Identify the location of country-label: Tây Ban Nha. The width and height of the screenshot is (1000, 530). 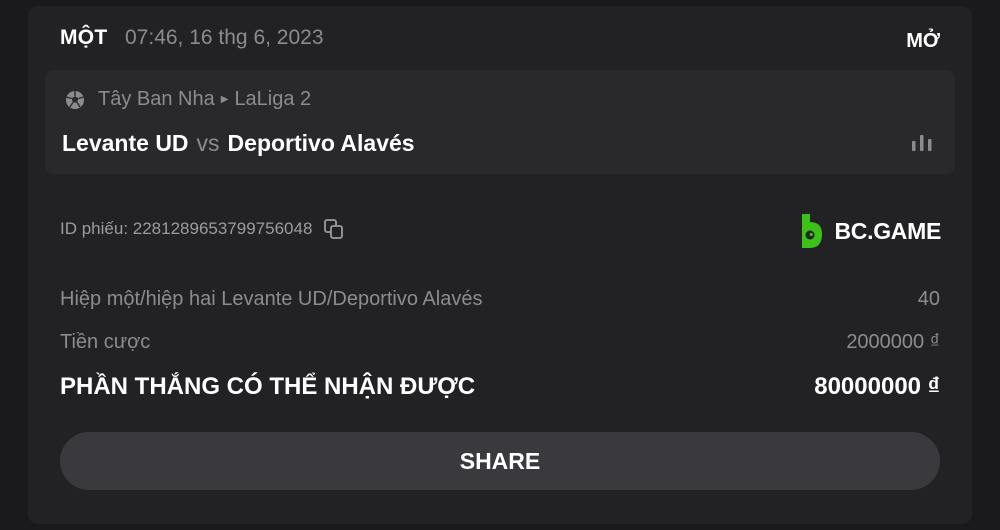
(156, 99).